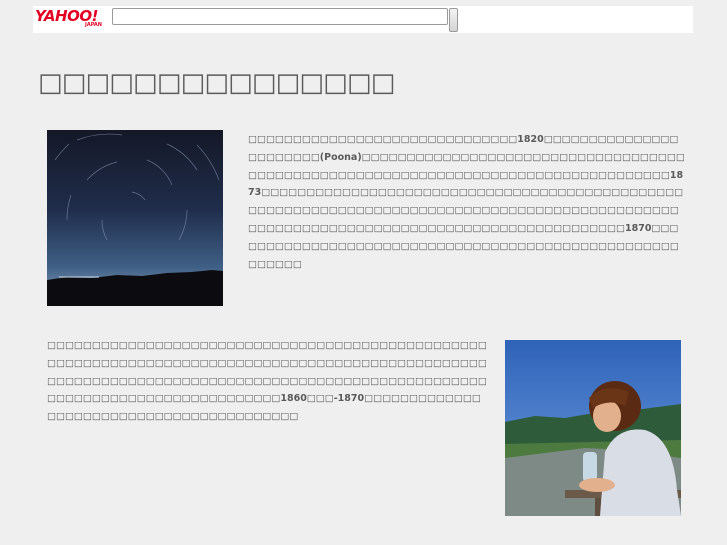  What do you see at coordinates (216, 83) in the screenshot?
I see `page-title: □□□□□□□□□□□□□□□` at bounding box center [216, 83].